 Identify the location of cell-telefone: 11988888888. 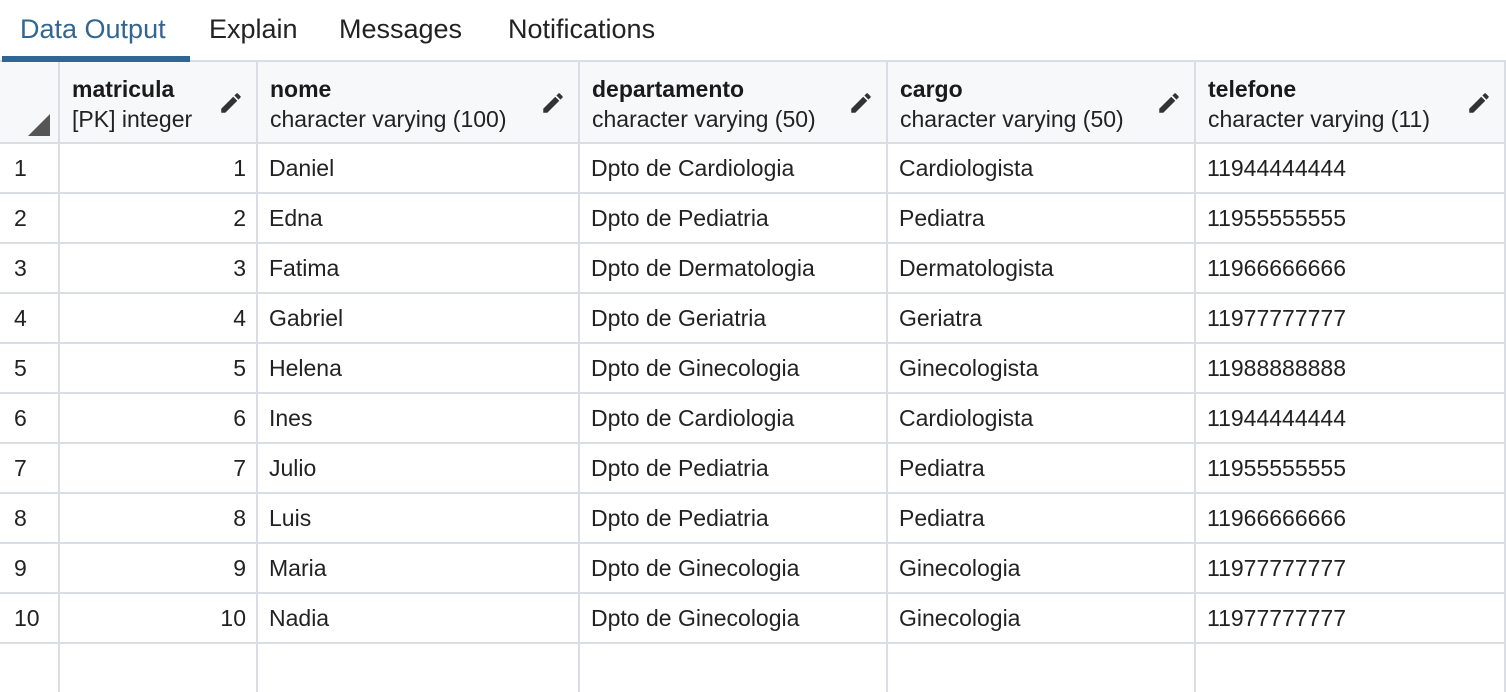
(1351, 369).